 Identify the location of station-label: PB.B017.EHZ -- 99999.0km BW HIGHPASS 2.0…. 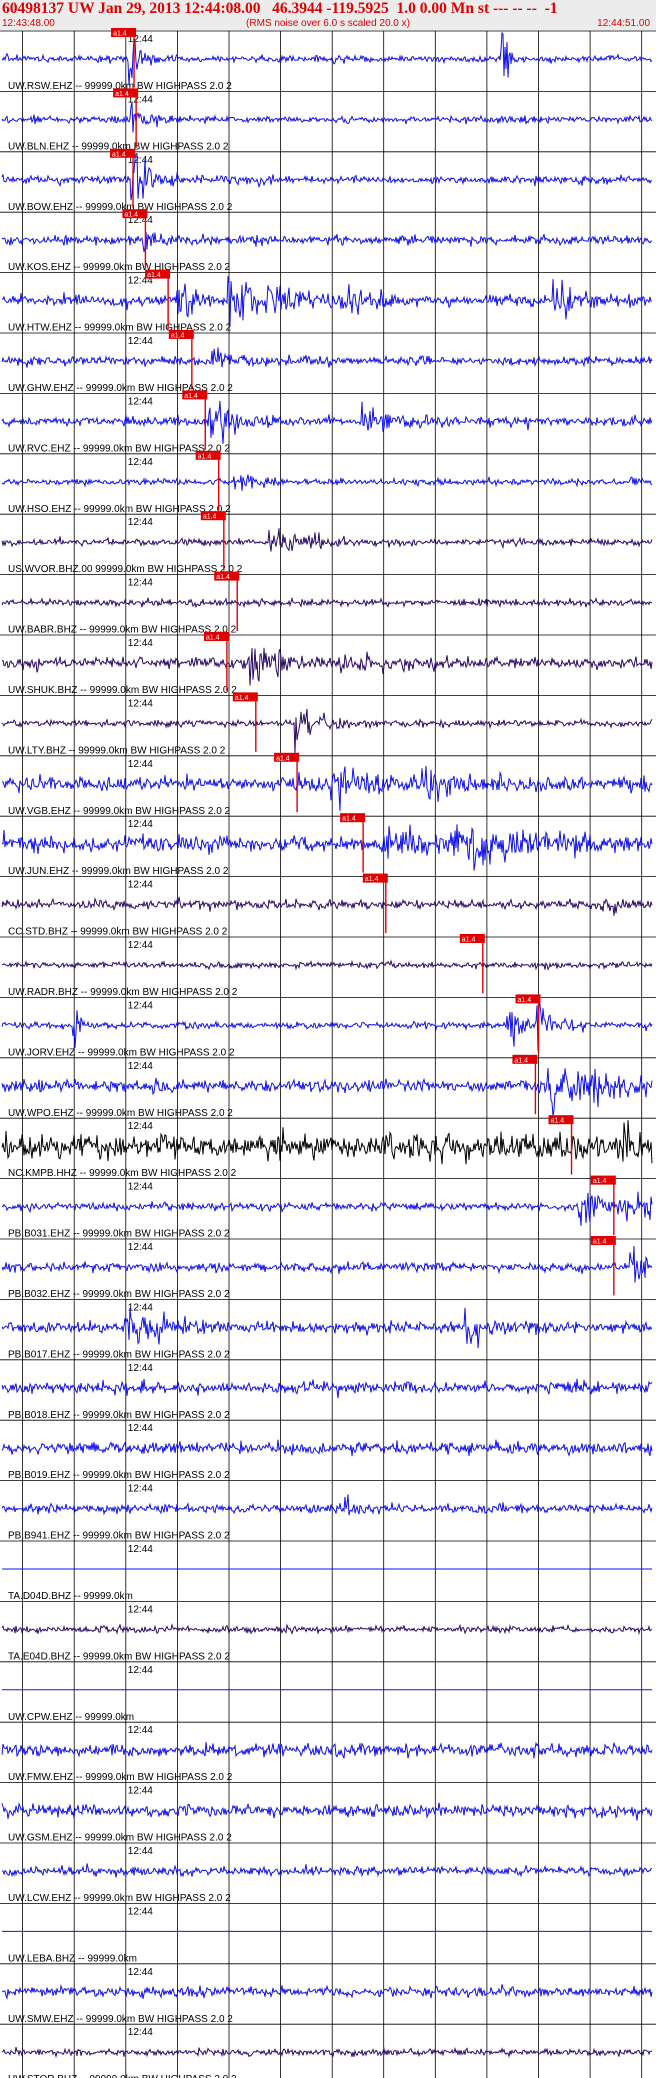
(119, 1354).